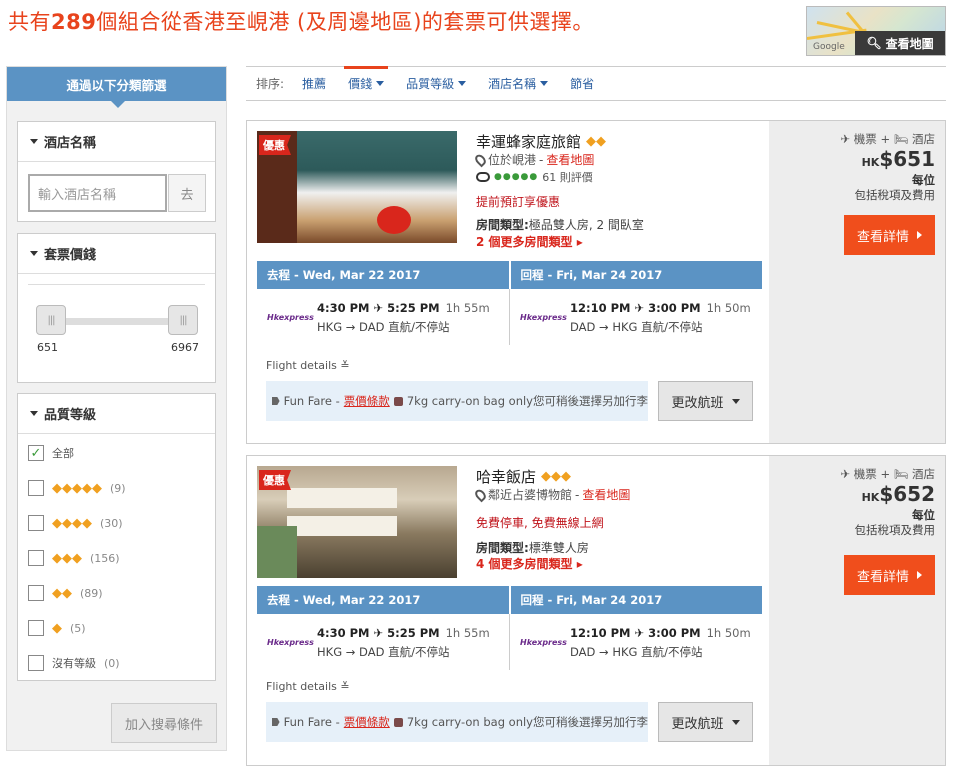 This screenshot has width=953, height=772. I want to click on flight-route: DAD → HKG 直航/不停站, so click(636, 327).